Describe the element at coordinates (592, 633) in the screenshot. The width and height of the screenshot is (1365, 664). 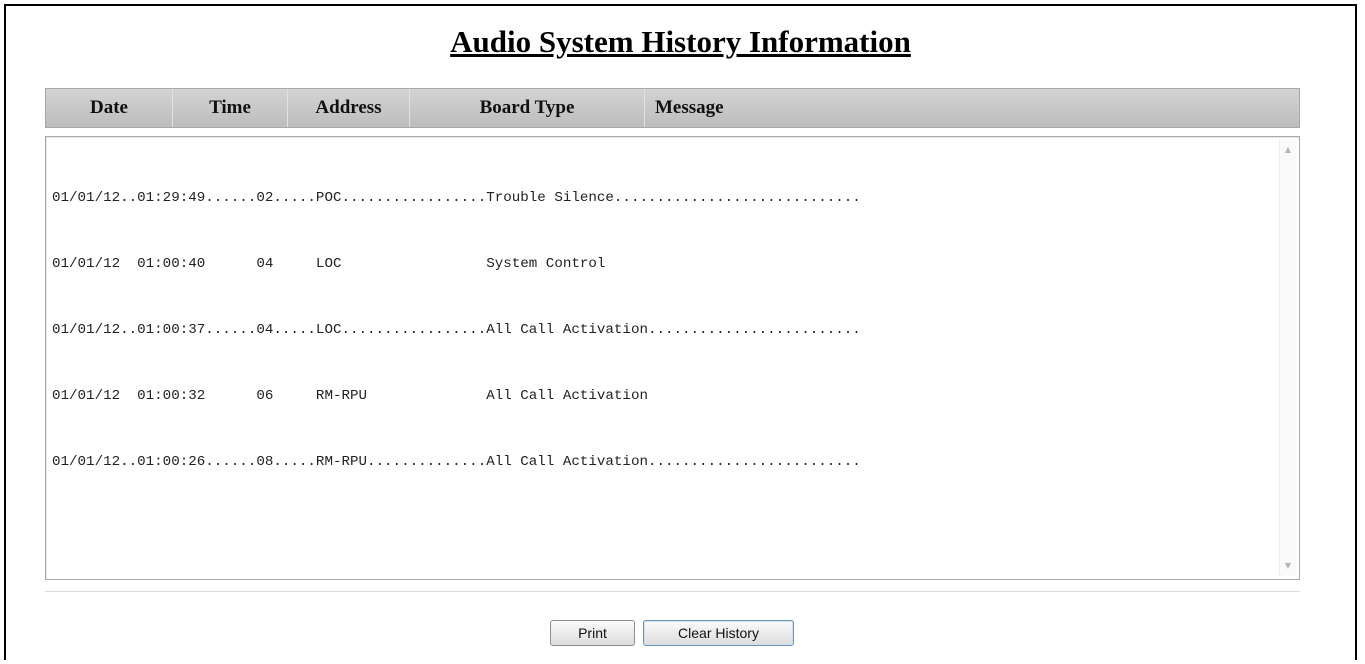
I see `print-button: Print` at that location.